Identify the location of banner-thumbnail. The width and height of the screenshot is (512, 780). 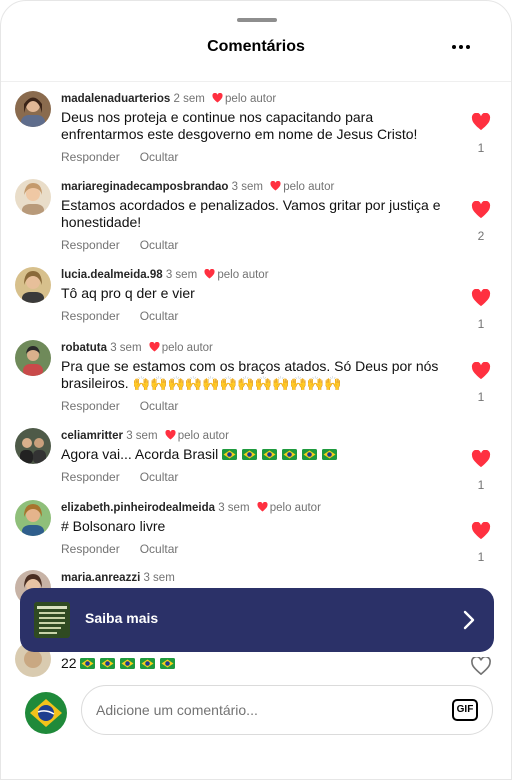
(52, 620).